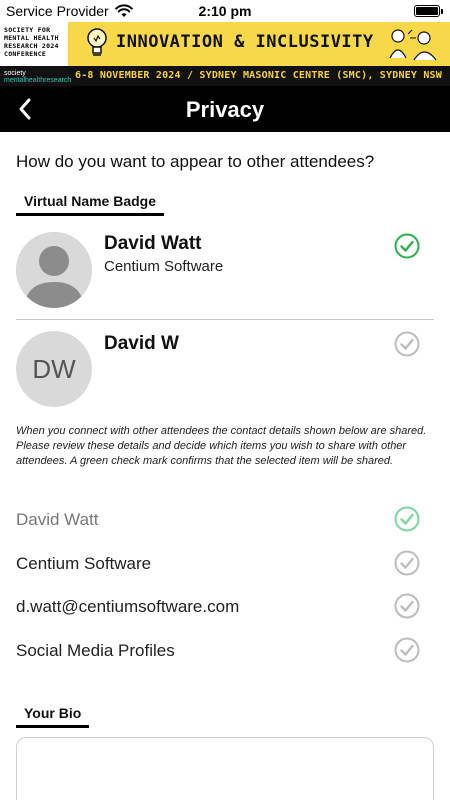  What do you see at coordinates (95, 650) in the screenshot?
I see `share-item-social-profiles: Social Media Profiles` at bounding box center [95, 650].